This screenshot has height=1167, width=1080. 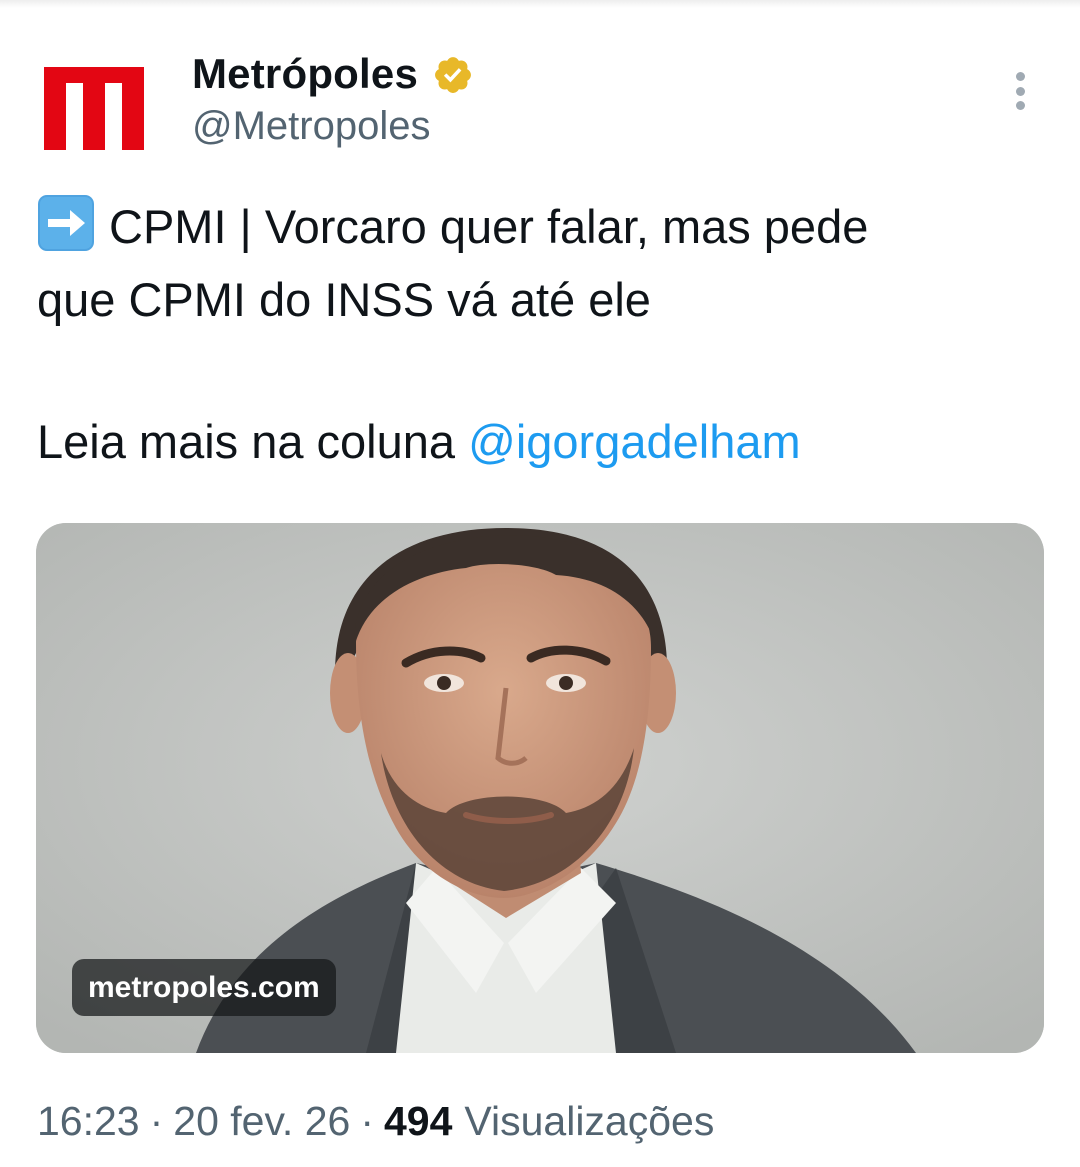 What do you see at coordinates (305, 74) in the screenshot?
I see `display-name: Metrópoles` at bounding box center [305, 74].